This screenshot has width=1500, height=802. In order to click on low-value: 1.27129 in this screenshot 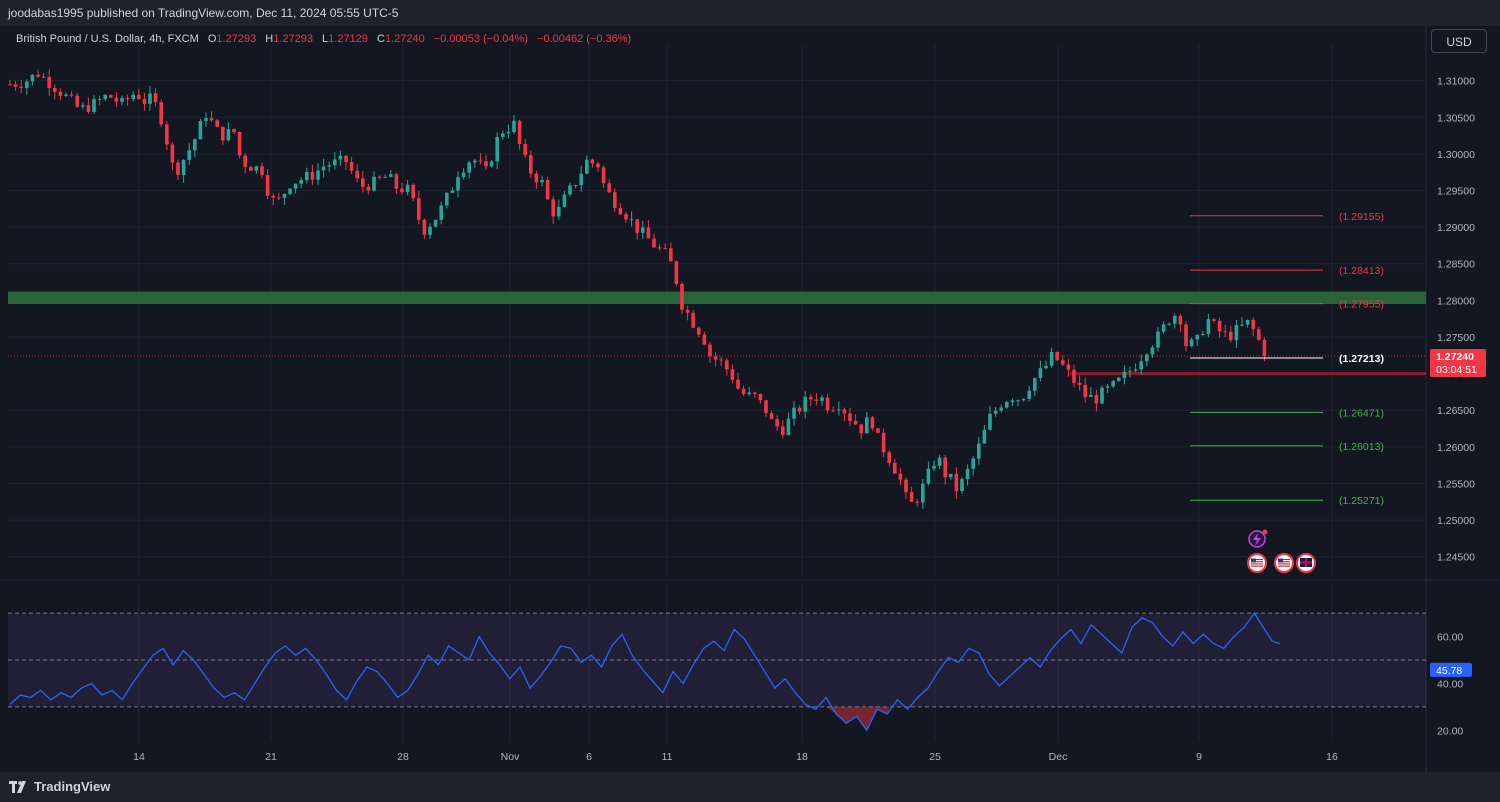, I will do `click(348, 39)`.